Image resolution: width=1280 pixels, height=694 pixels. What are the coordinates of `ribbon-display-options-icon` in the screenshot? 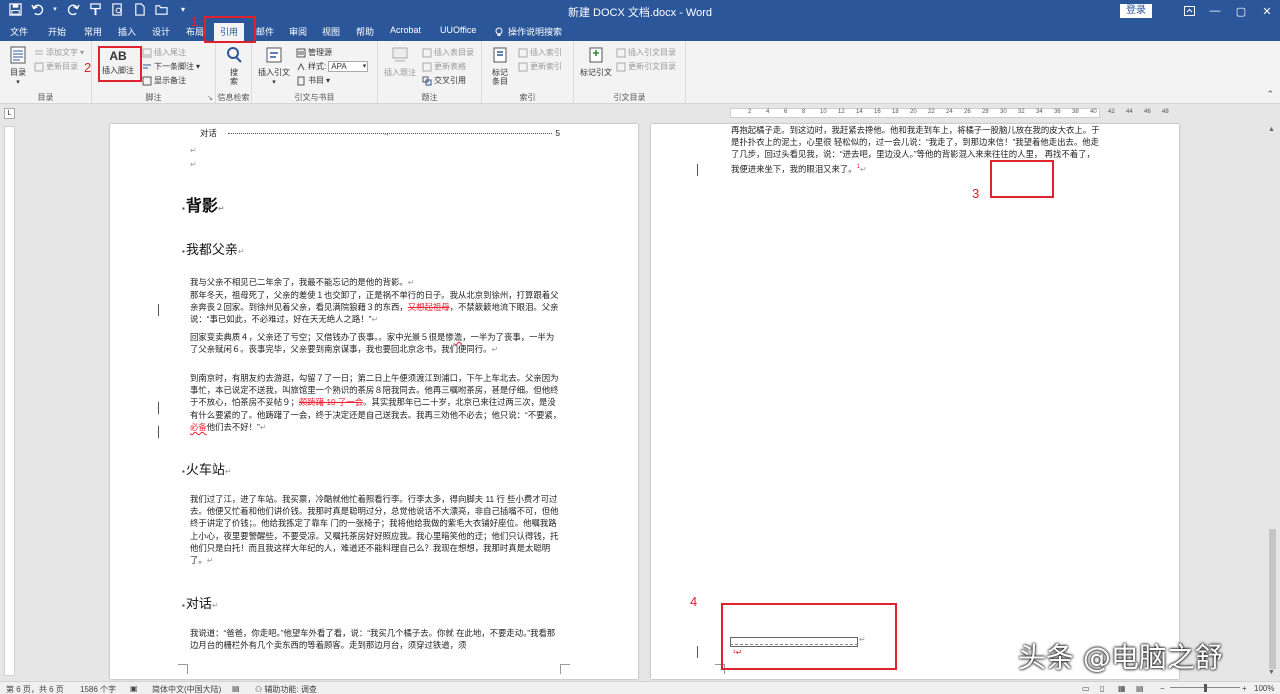 It's located at (1189, 11).